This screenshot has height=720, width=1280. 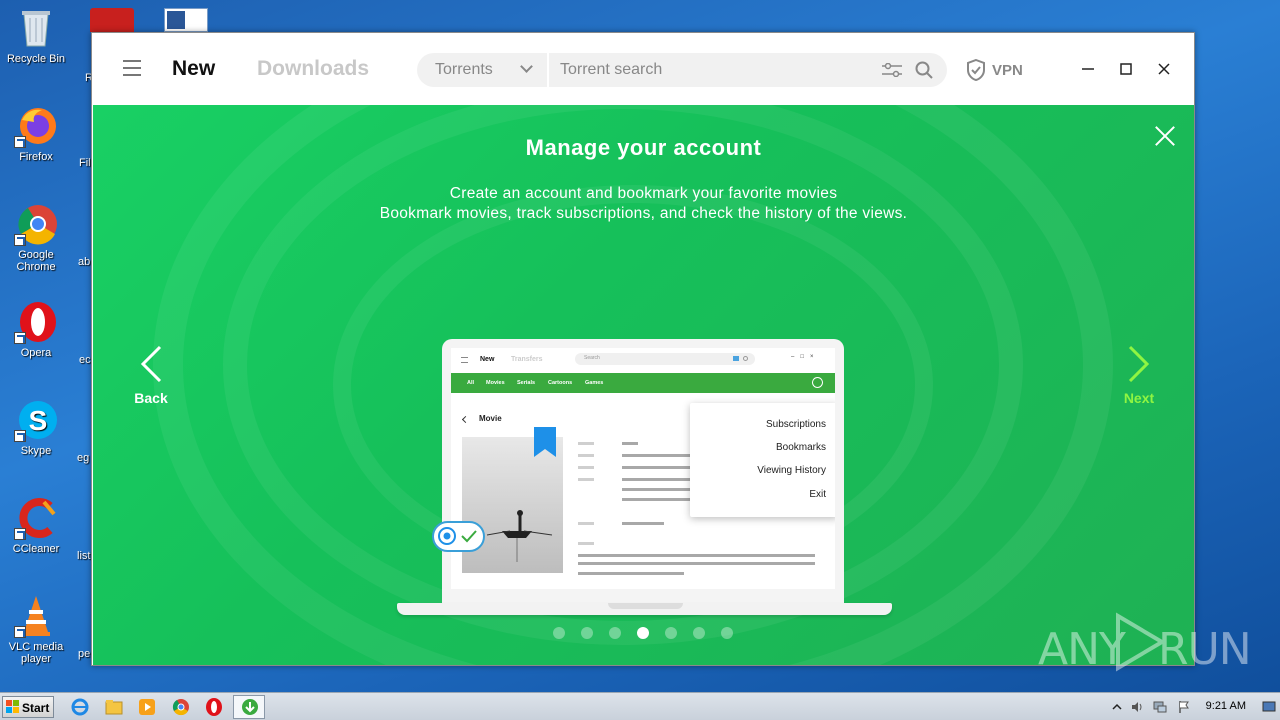 What do you see at coordinates (132, 68) in the screenshot?
I see `menu-icon` at bounding box center [132, 68].